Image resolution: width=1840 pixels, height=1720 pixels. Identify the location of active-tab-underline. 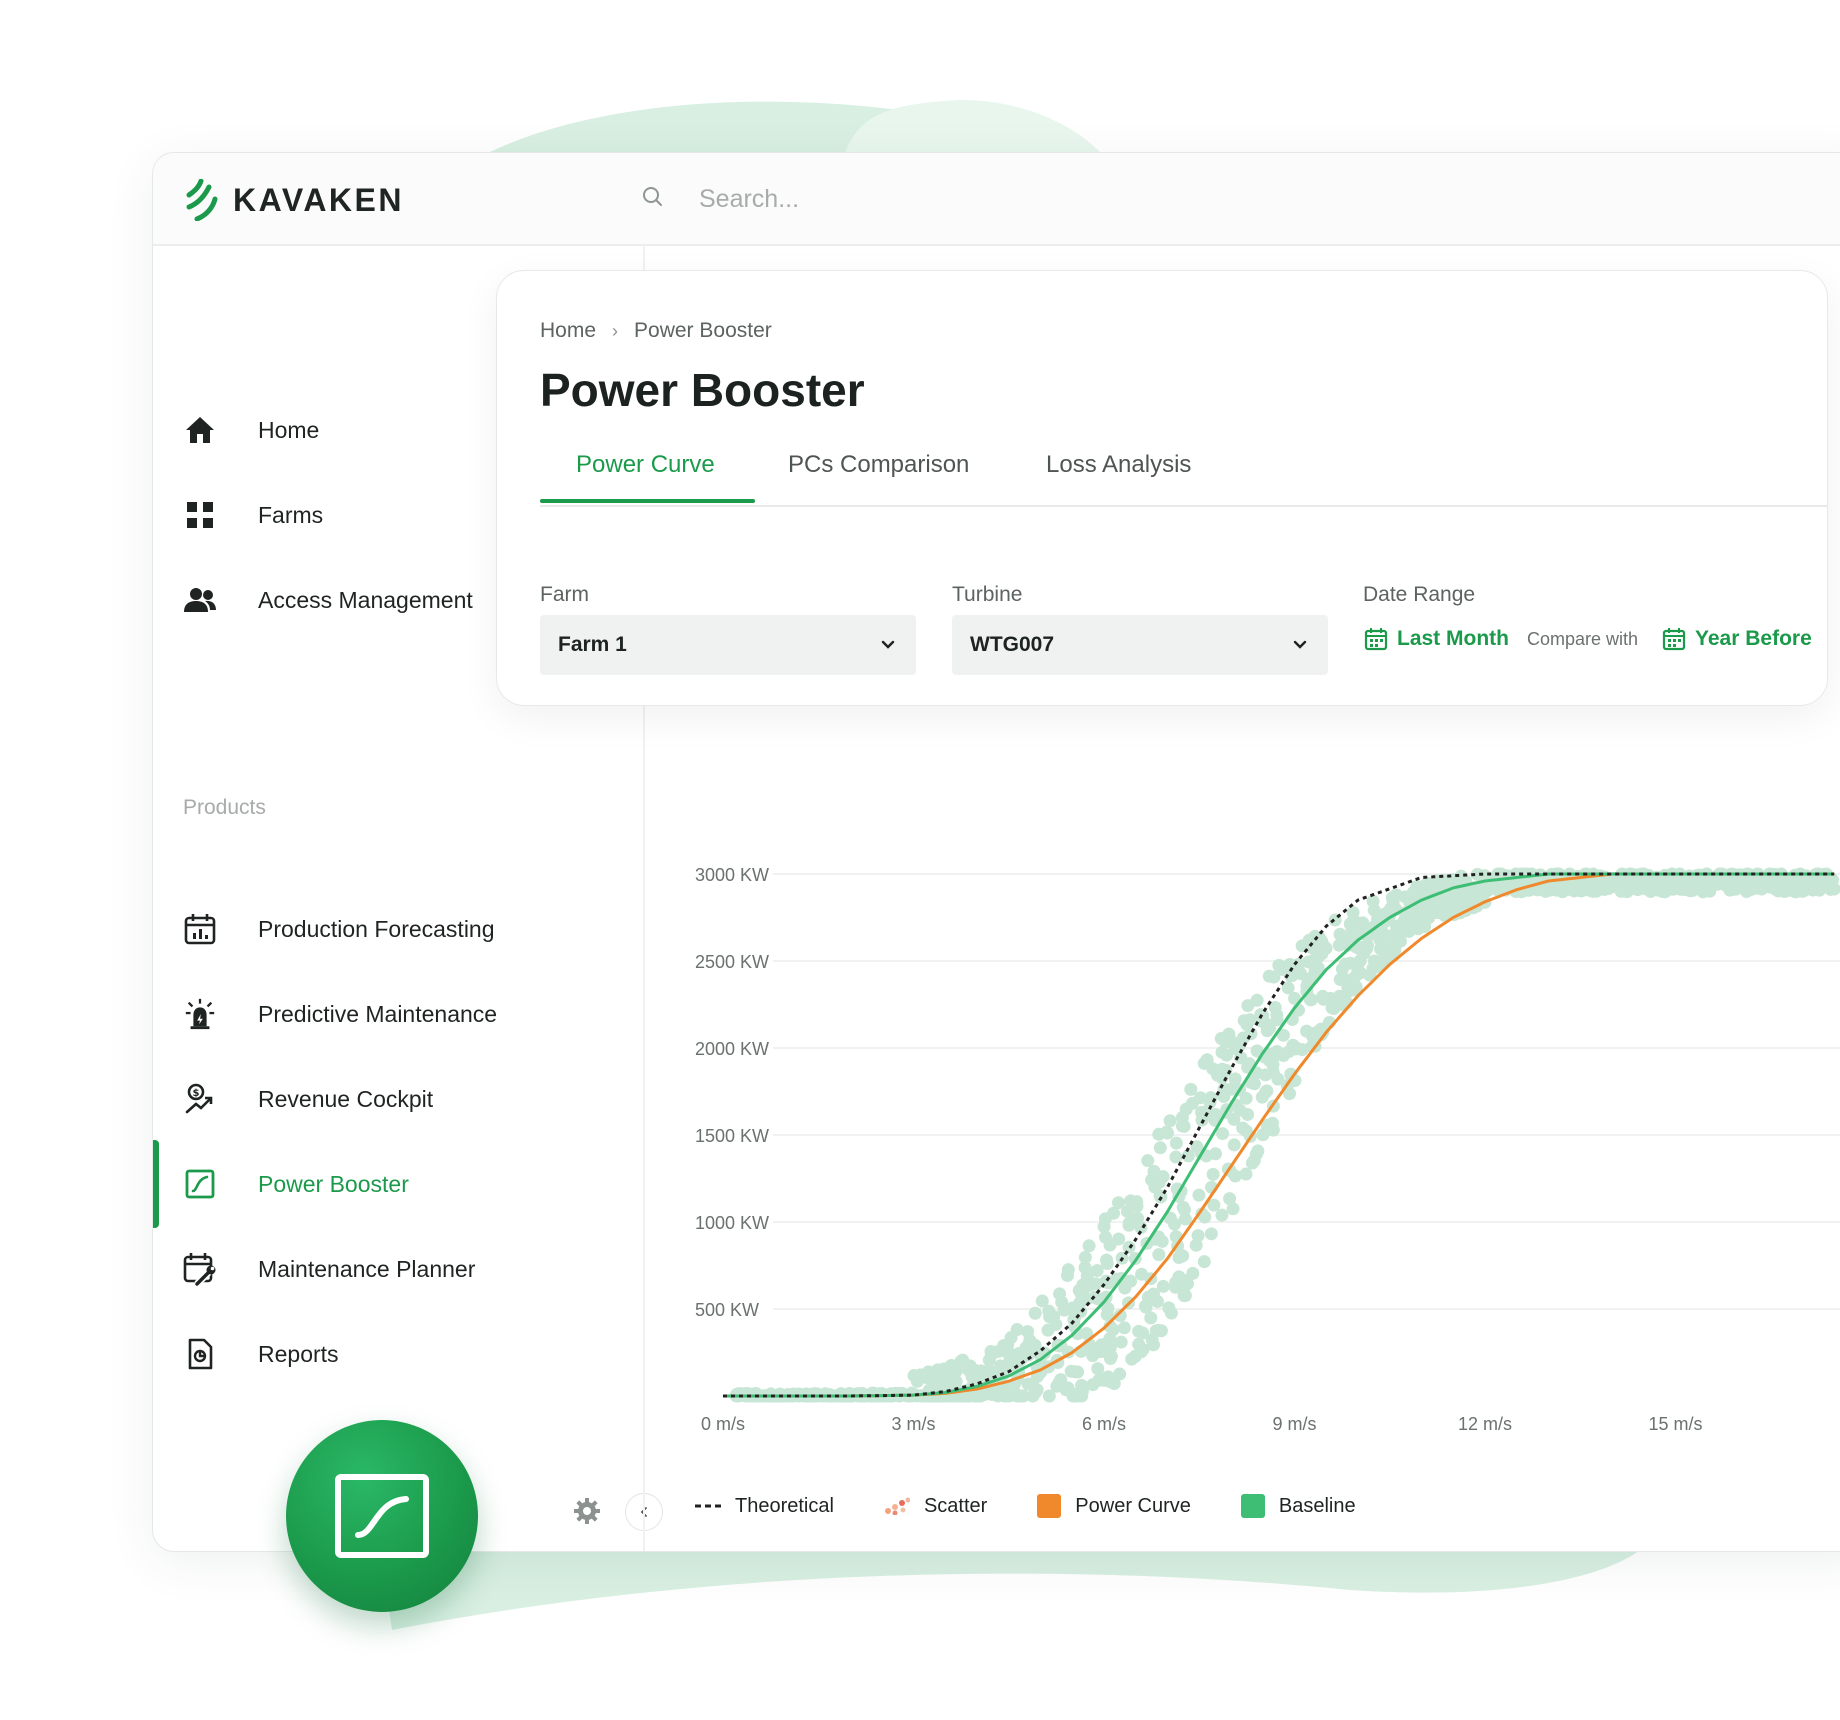
(647, 501).